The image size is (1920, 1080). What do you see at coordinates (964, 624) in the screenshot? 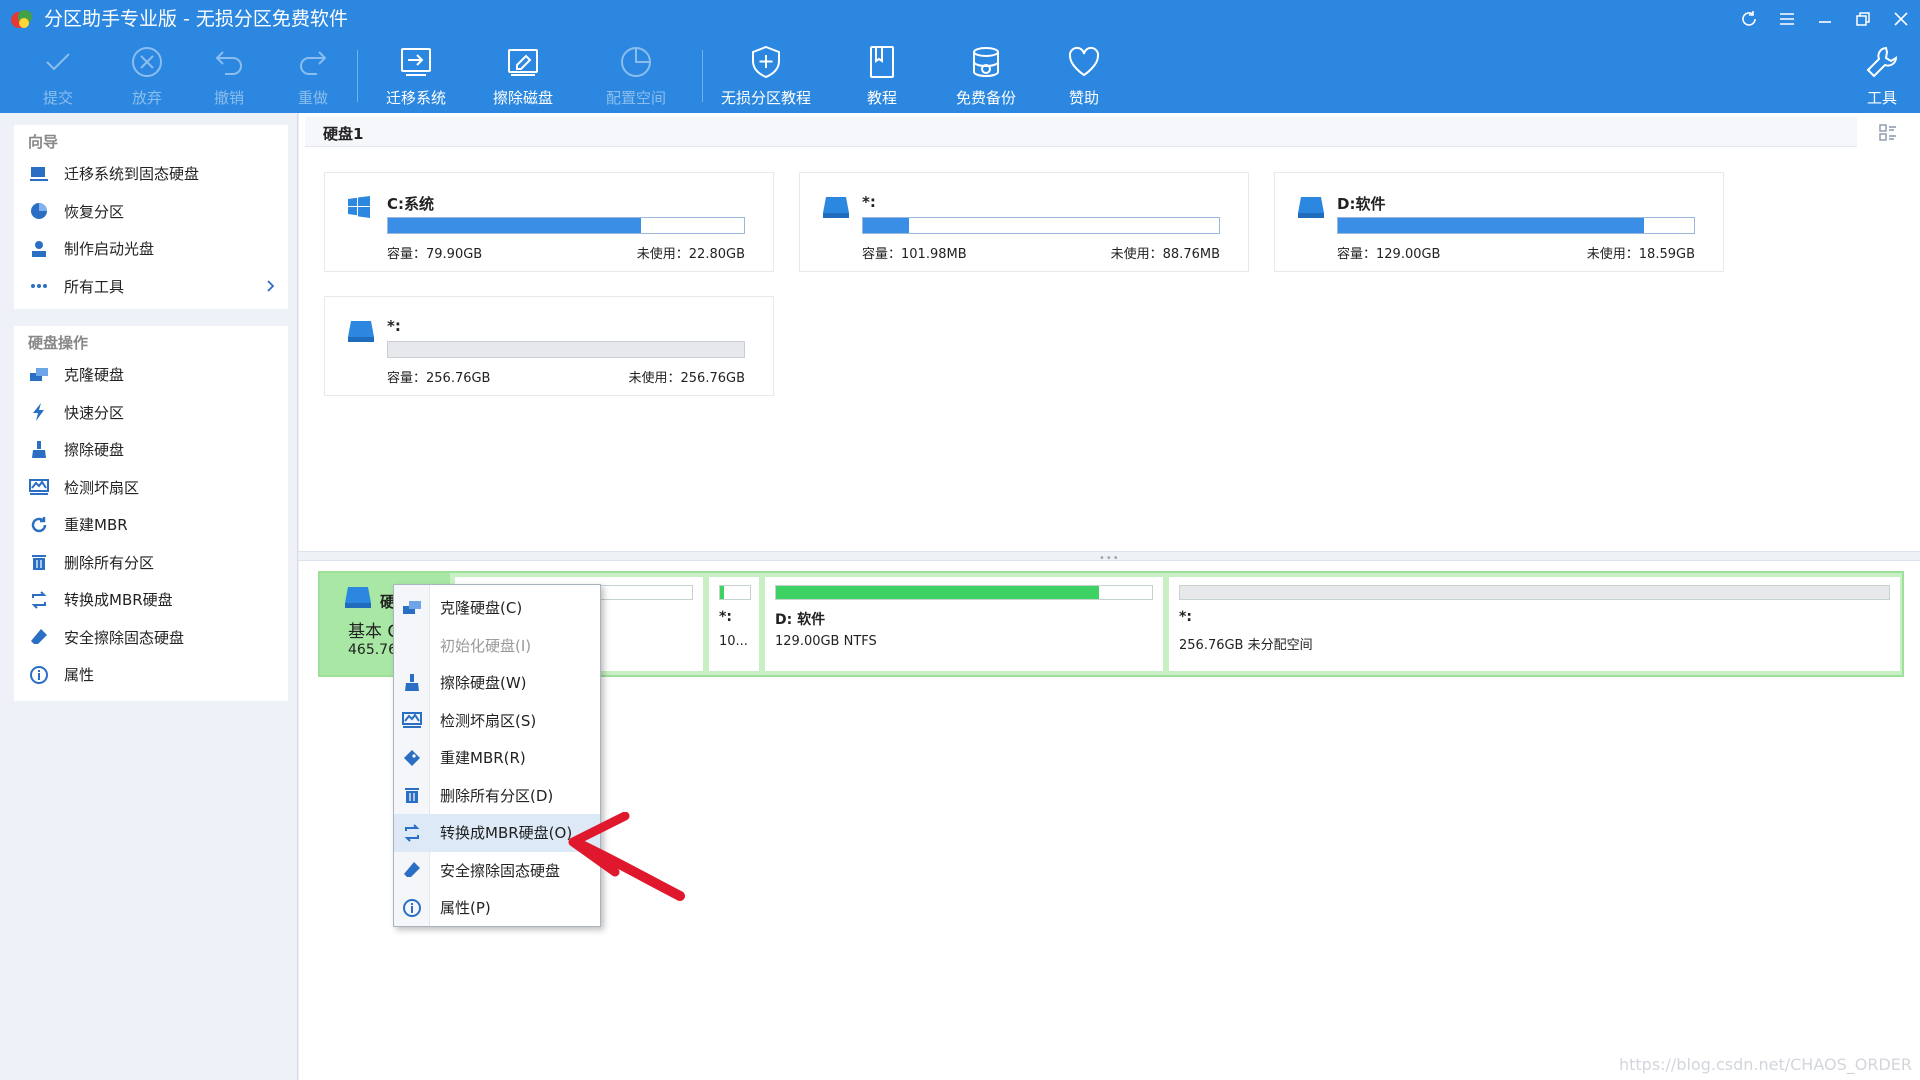
I see `disk-map-partition: D: 软件 129.00GB NTFS` at bounding box center [964, 624].